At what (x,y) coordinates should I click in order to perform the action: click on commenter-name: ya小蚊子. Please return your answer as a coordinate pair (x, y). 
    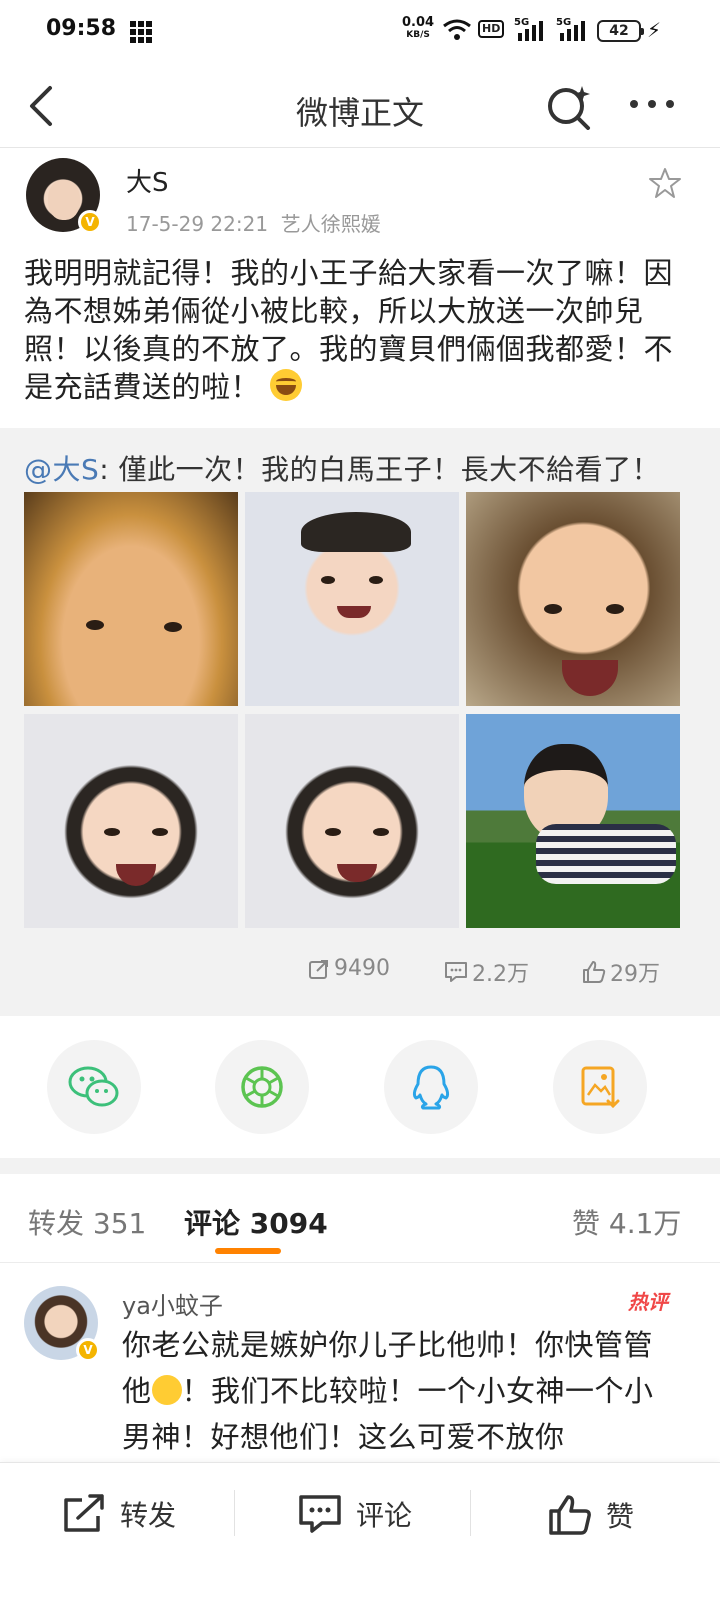
    Looking at the image, I should click on (172, 1303).